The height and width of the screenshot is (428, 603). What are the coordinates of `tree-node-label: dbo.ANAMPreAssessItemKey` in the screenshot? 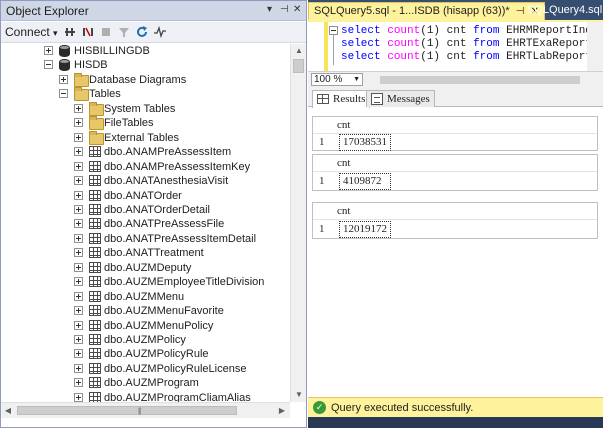 It's located at (177, 166).